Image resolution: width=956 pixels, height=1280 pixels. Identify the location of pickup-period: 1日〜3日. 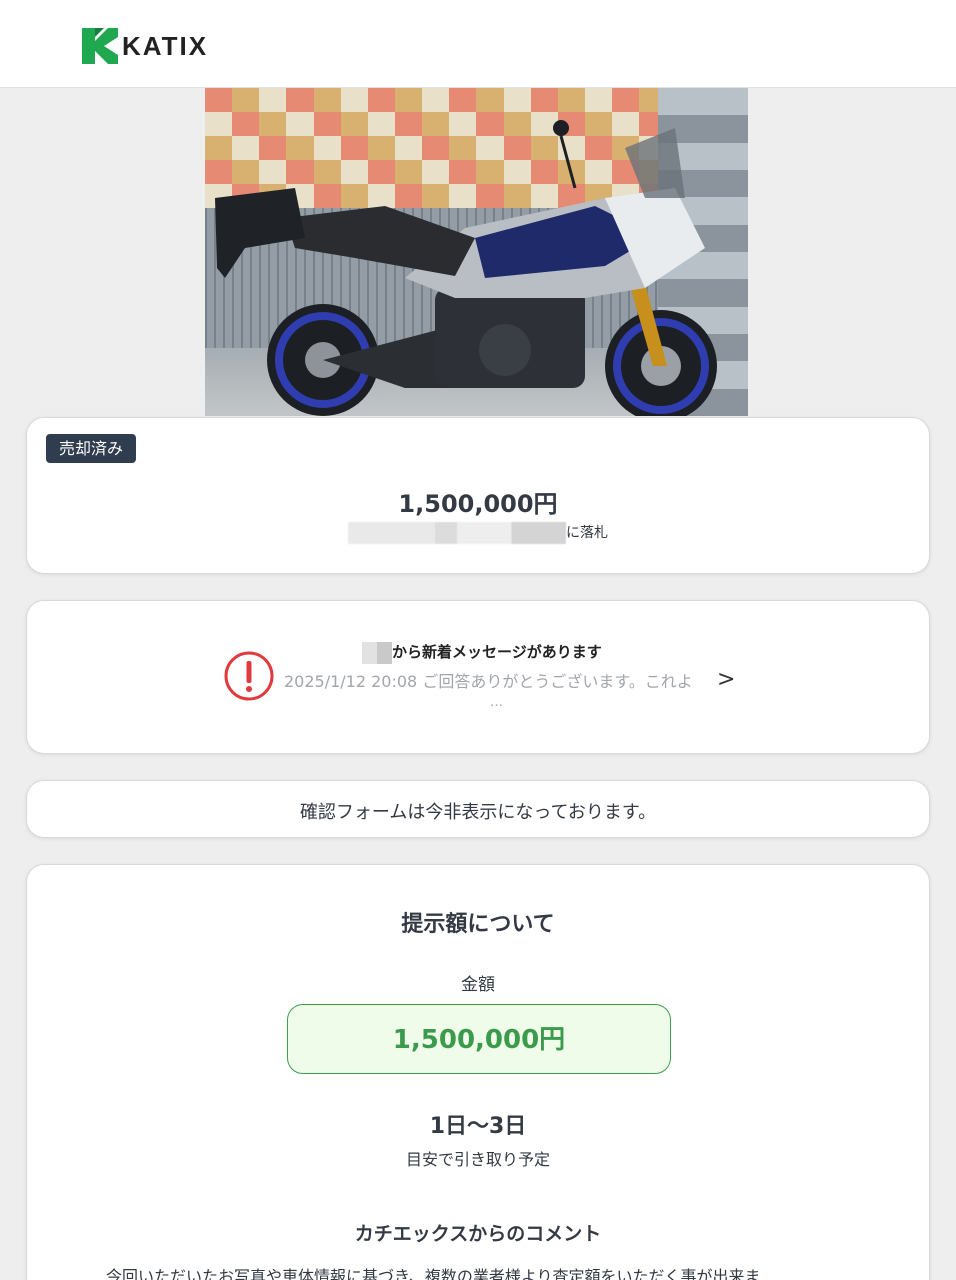
(478, 1126).